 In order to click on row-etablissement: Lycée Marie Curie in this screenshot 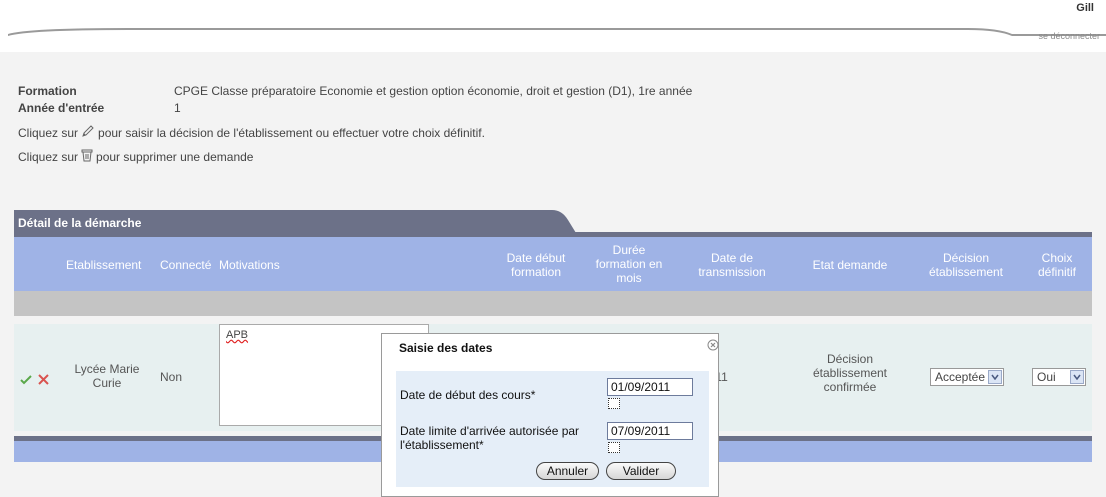, I will do `click(107, 376)`.